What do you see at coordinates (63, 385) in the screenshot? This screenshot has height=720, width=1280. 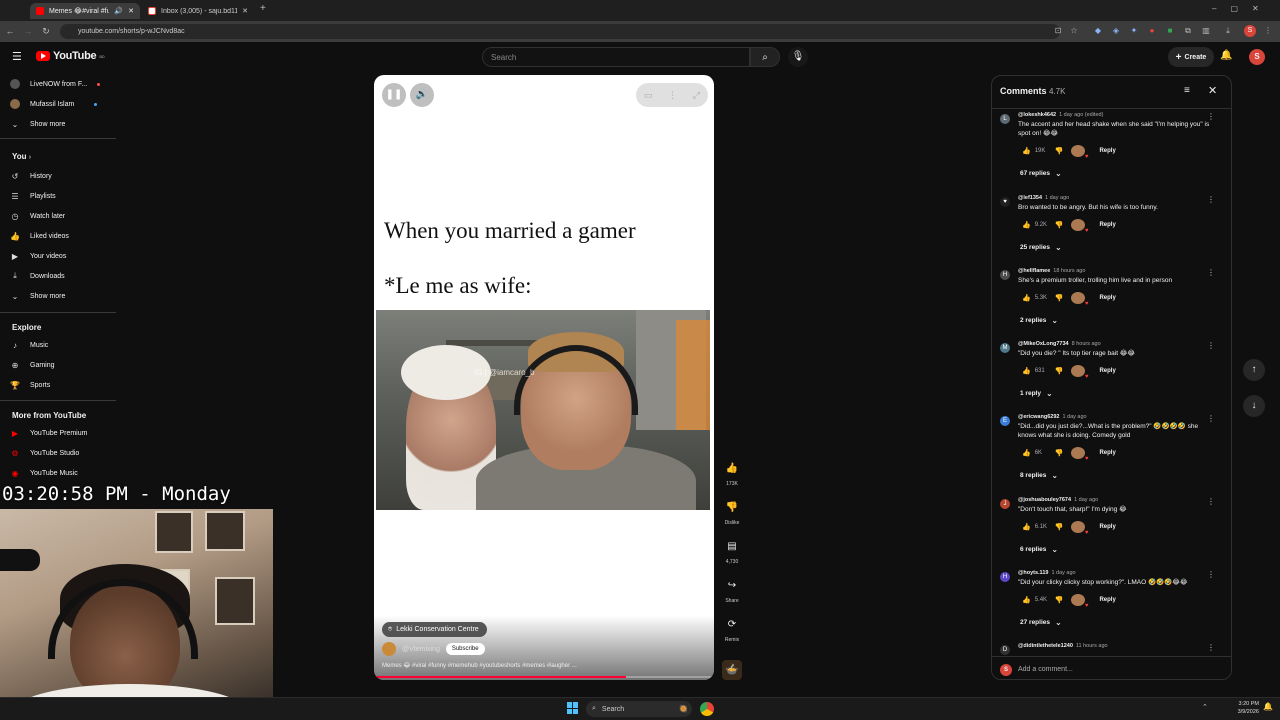 I see `sidebar-item-sports: 🏆 Sports` at bounding box center [63, 385].